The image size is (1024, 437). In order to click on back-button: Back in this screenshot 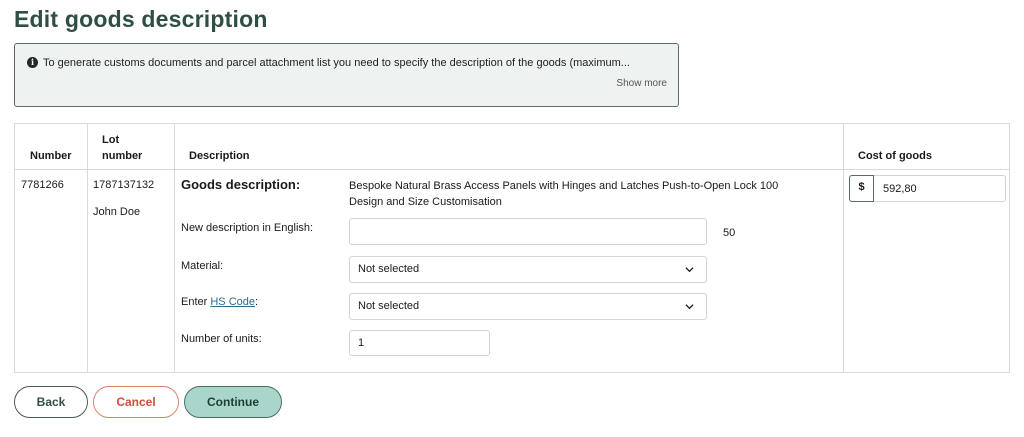, I will do `click(51, 402)`.